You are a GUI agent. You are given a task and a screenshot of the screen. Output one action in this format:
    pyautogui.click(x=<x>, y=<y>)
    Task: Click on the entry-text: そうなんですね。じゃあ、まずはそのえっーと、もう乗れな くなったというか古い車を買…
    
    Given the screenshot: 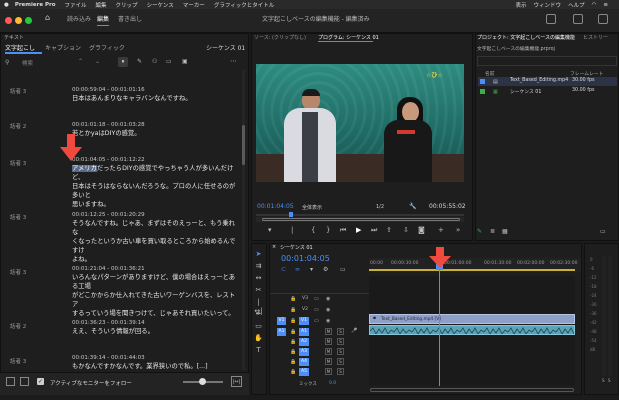 What is the action you would take?
    pyautogui.click(x=156, y=241)
    